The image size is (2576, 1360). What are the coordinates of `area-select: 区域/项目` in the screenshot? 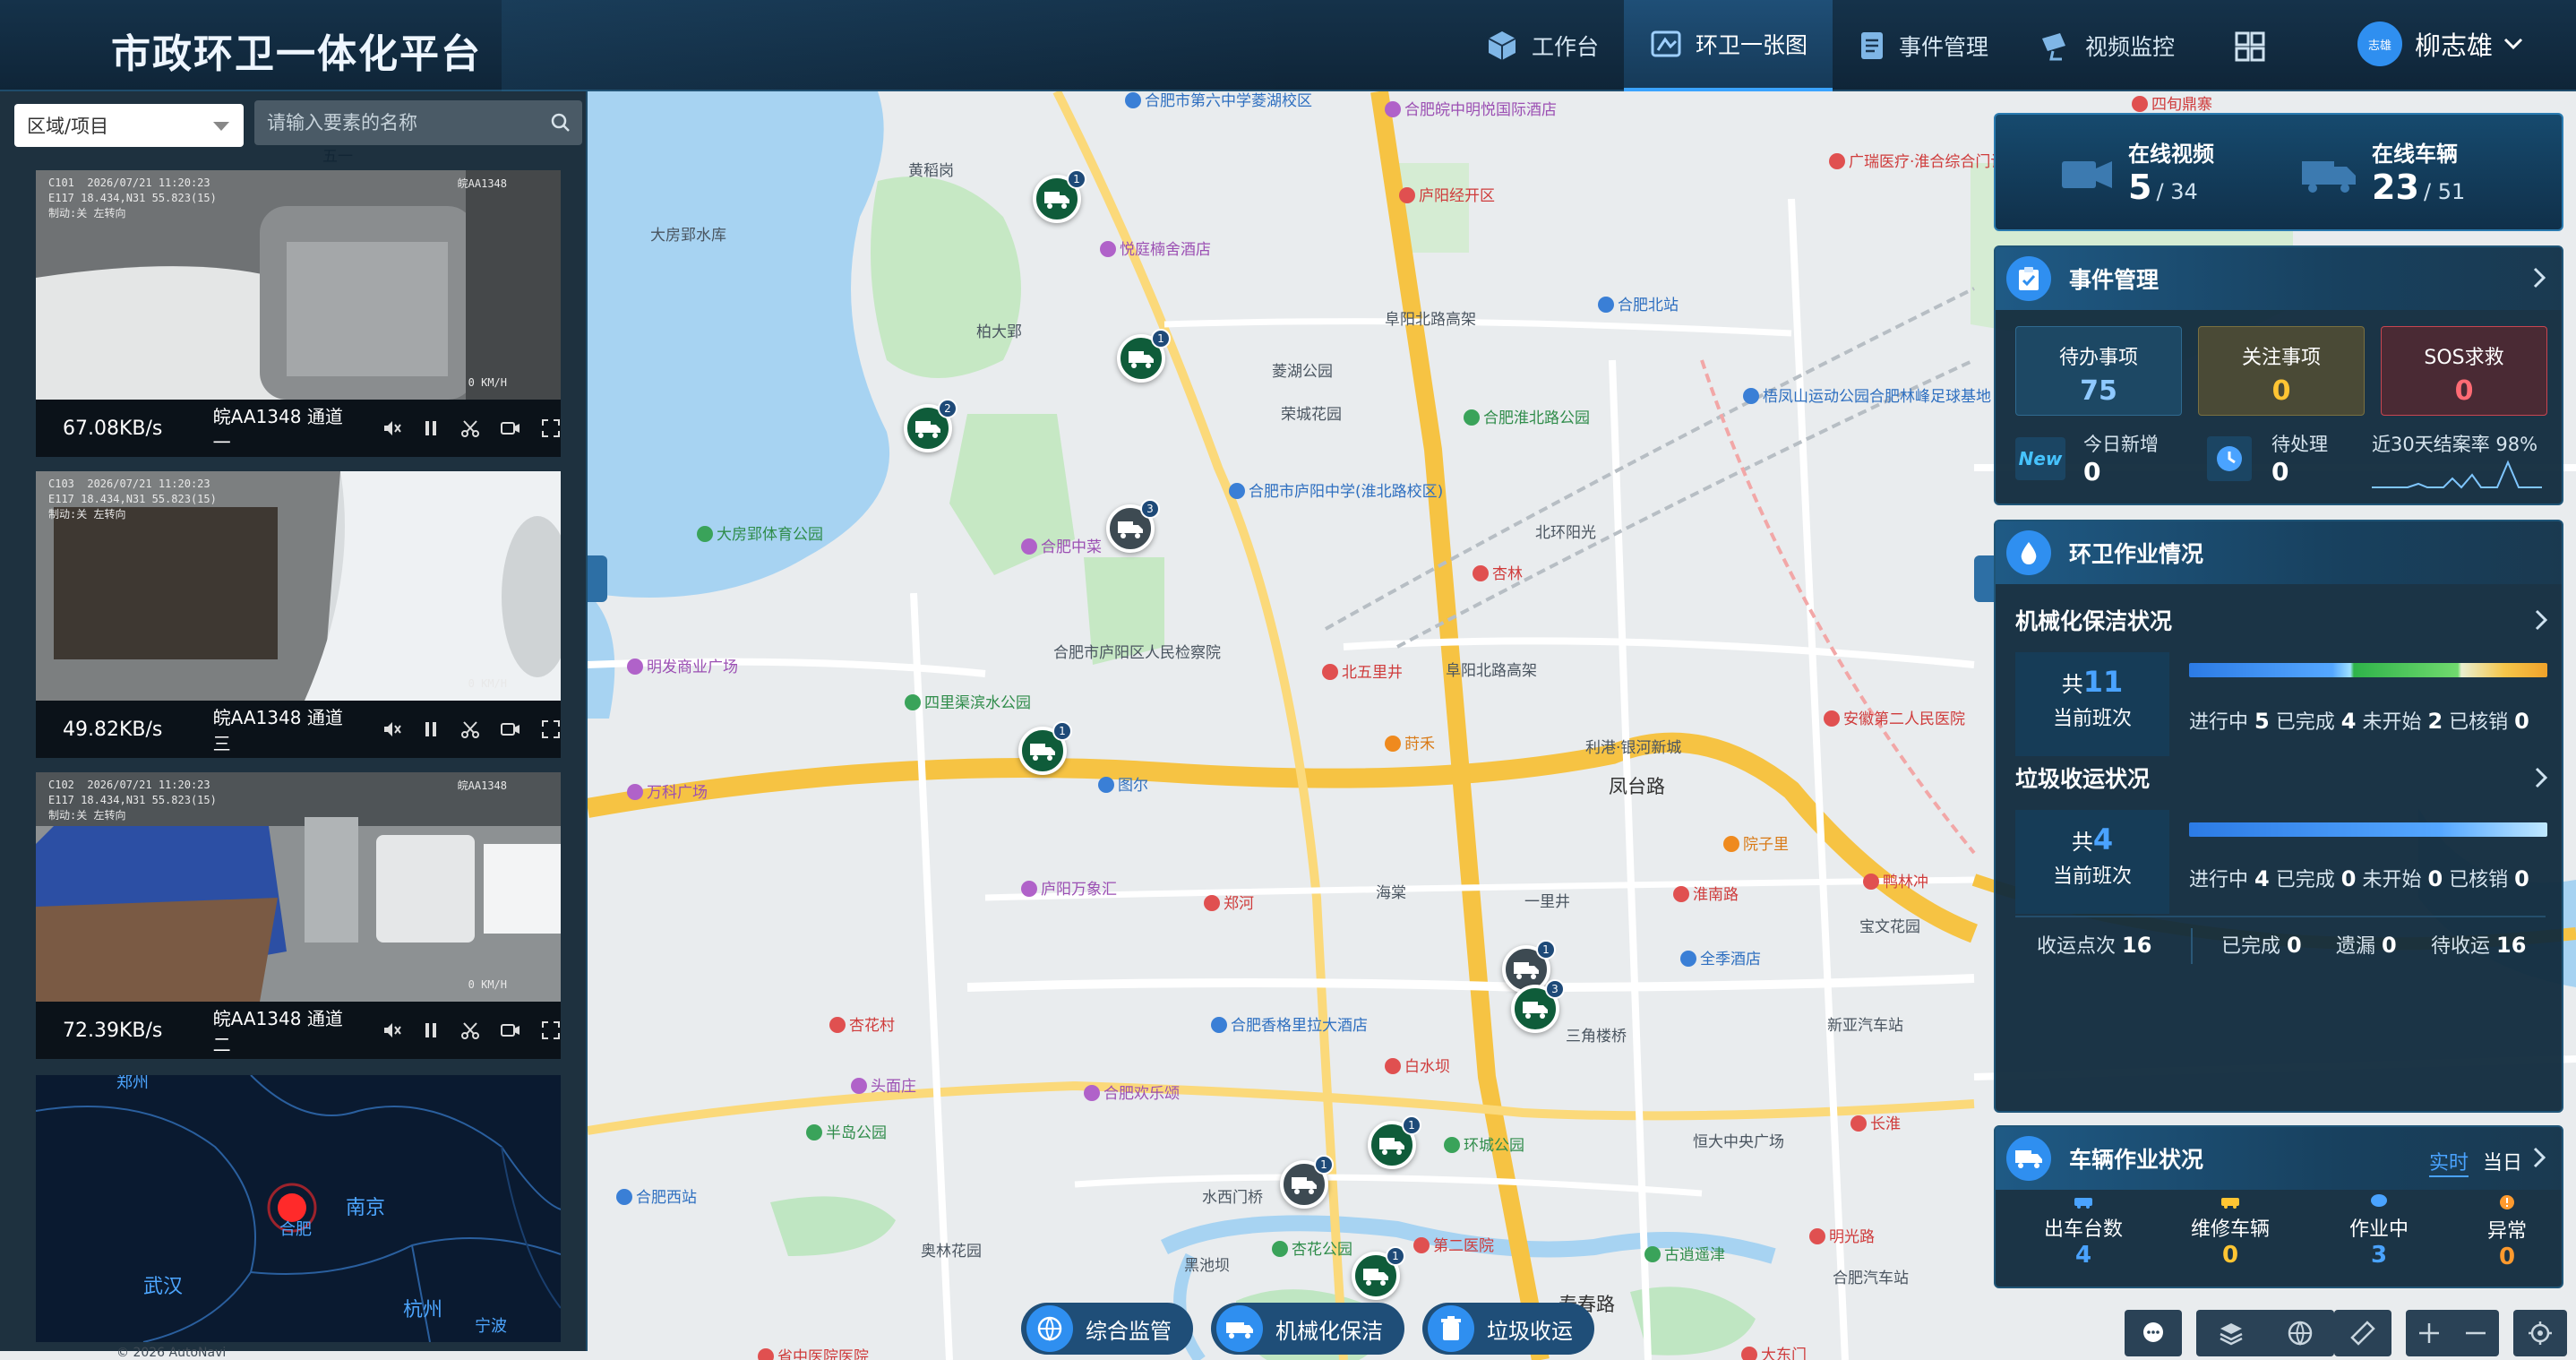 It's located at (129, 126).